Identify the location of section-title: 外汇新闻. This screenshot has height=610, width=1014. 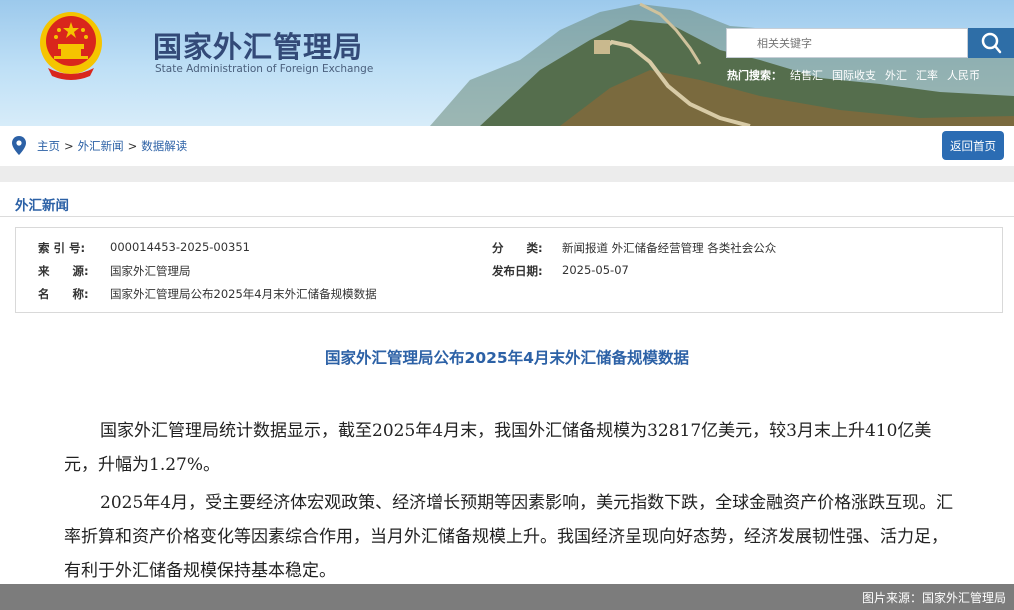
(42, 206).